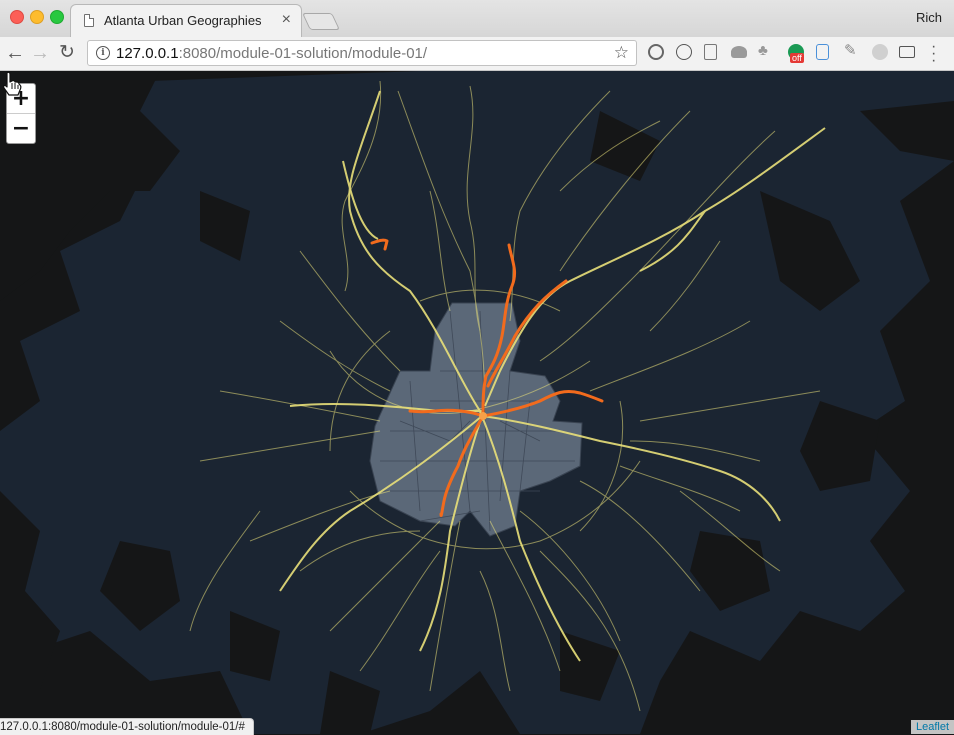 The image size is (954, 735). What do you see at coordinates (12, 83) in the screenshot?
I see `cursor-hand-icon` at bounding box center [12, 83].